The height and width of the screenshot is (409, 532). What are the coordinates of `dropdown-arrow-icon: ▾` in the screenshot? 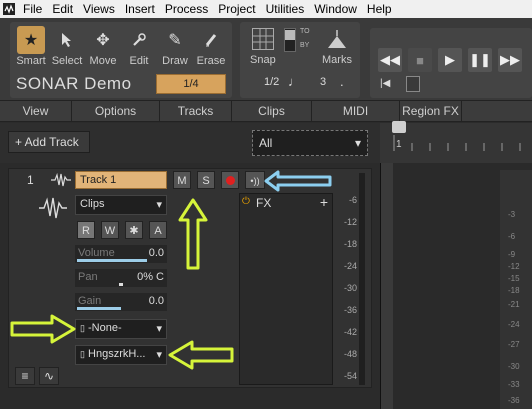 It's located at (357, 143).